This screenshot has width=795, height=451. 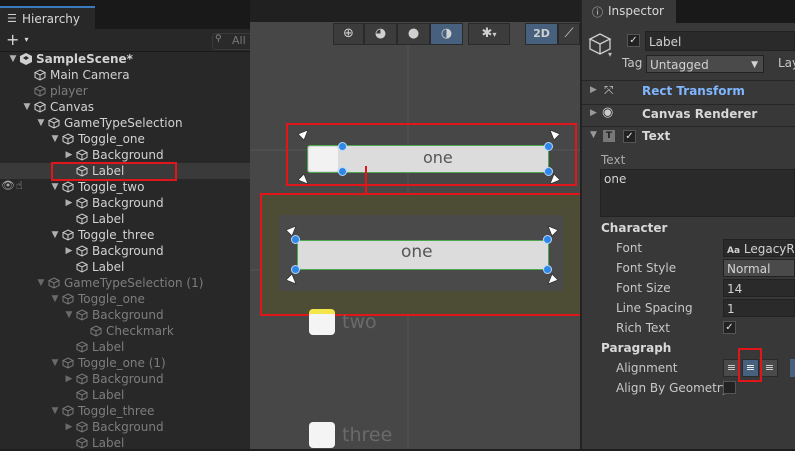 I want to click on rect-transform-icon: ⤧, so click(x=609, y=90).